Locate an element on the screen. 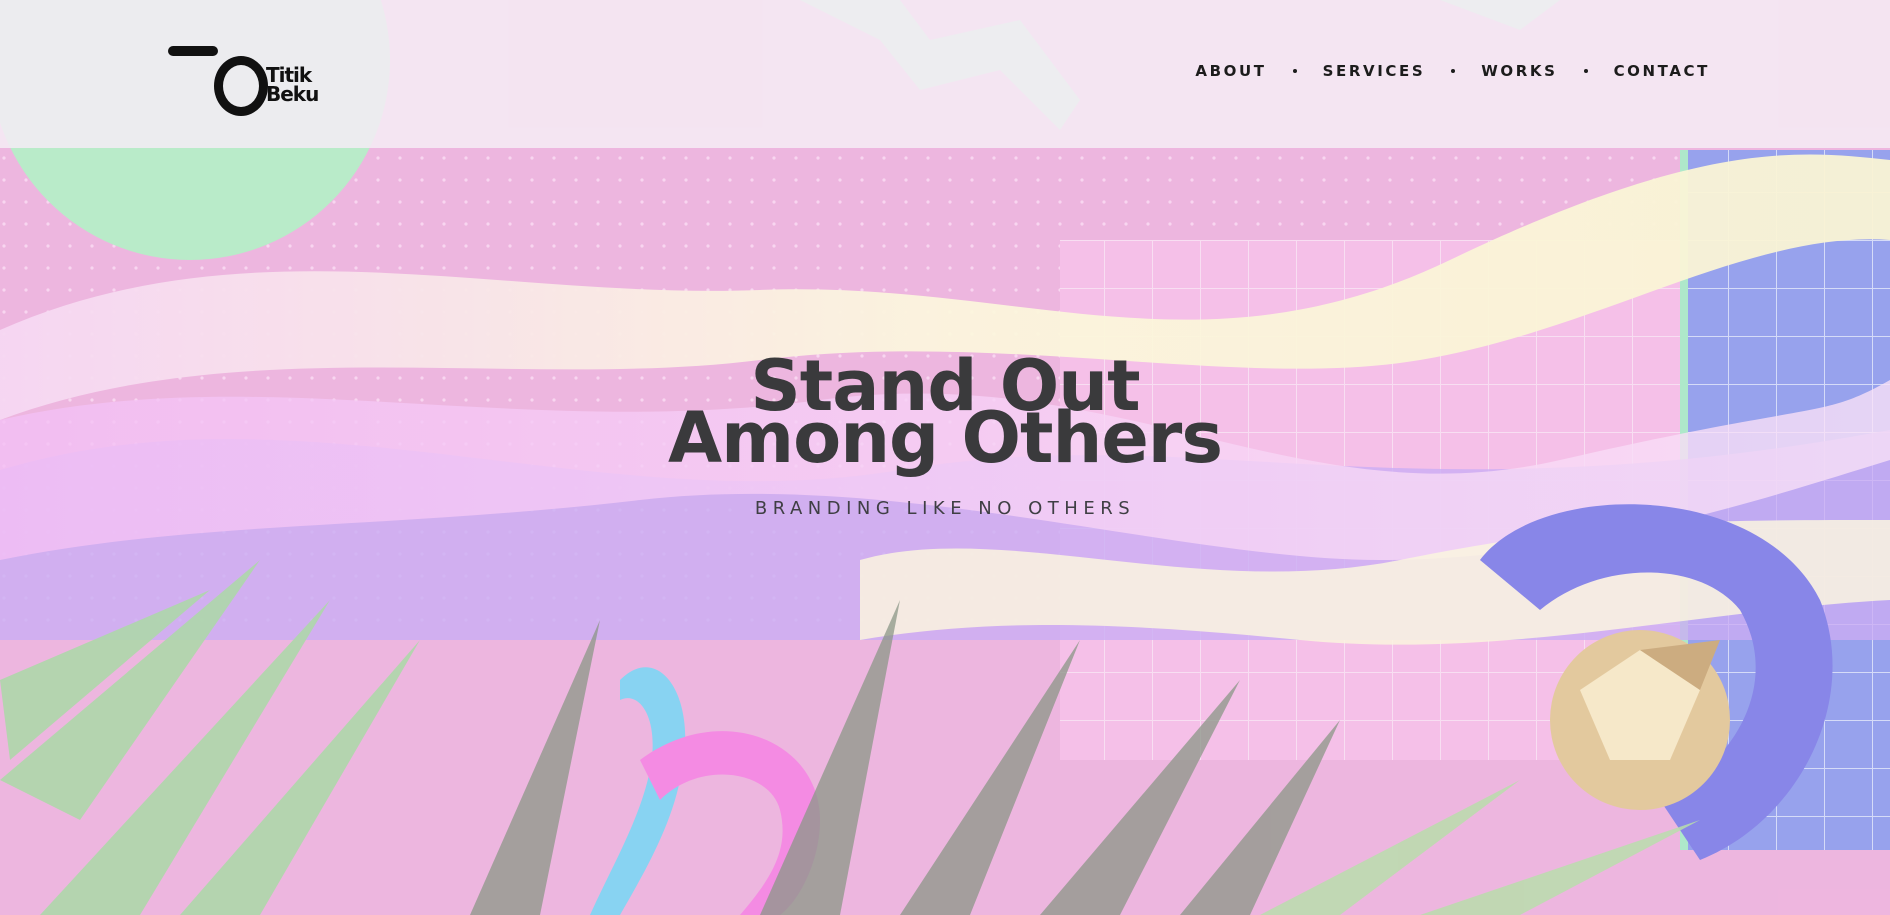  main-nav: ABOUT SERVICES WORKS CONTACT is located at coordinates (1452, 71).